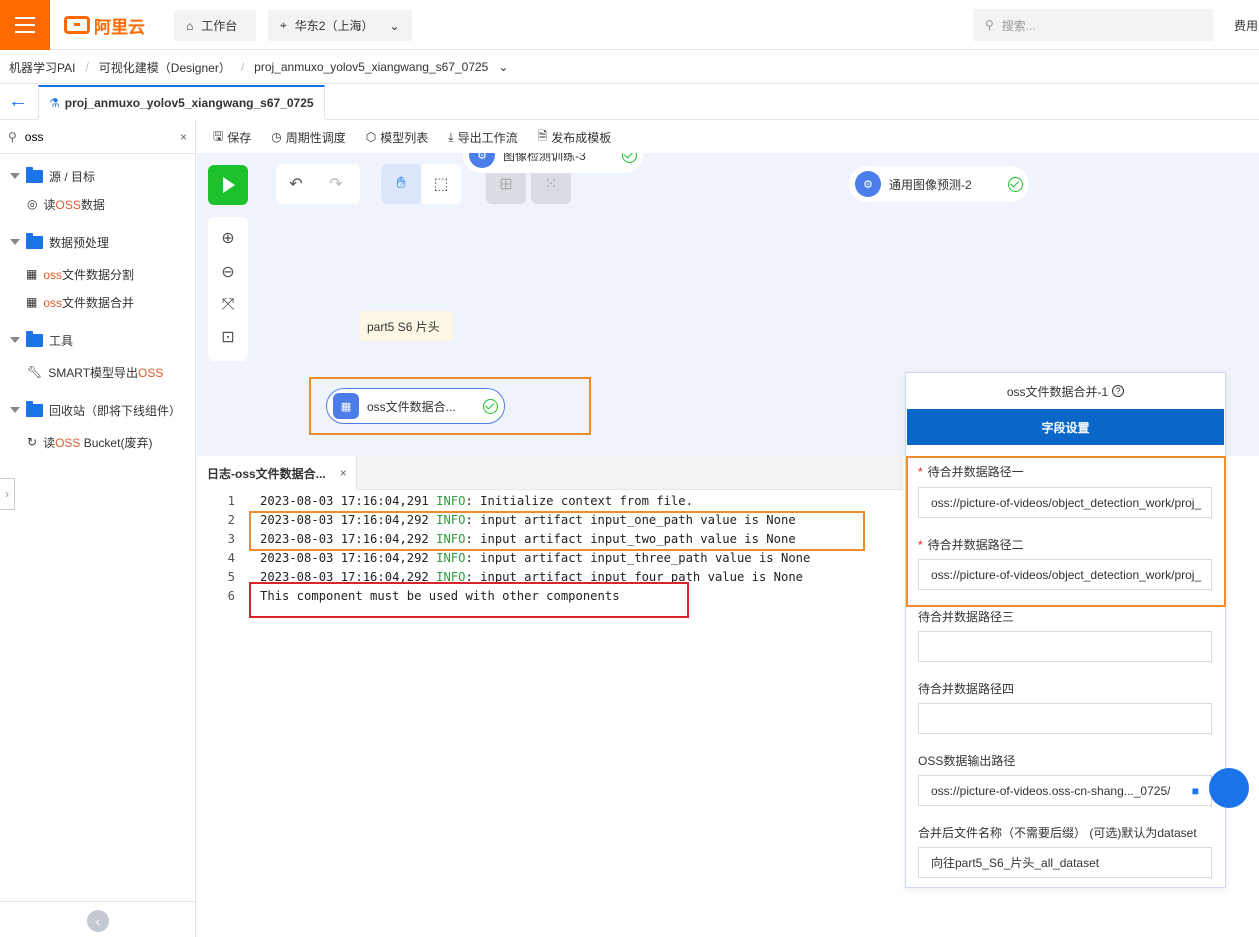 The image size is (1259, 937). What do you see at coordinates (94, 136) in the screenshot?
I see `component-search-input` at bounding box center [94, 136].